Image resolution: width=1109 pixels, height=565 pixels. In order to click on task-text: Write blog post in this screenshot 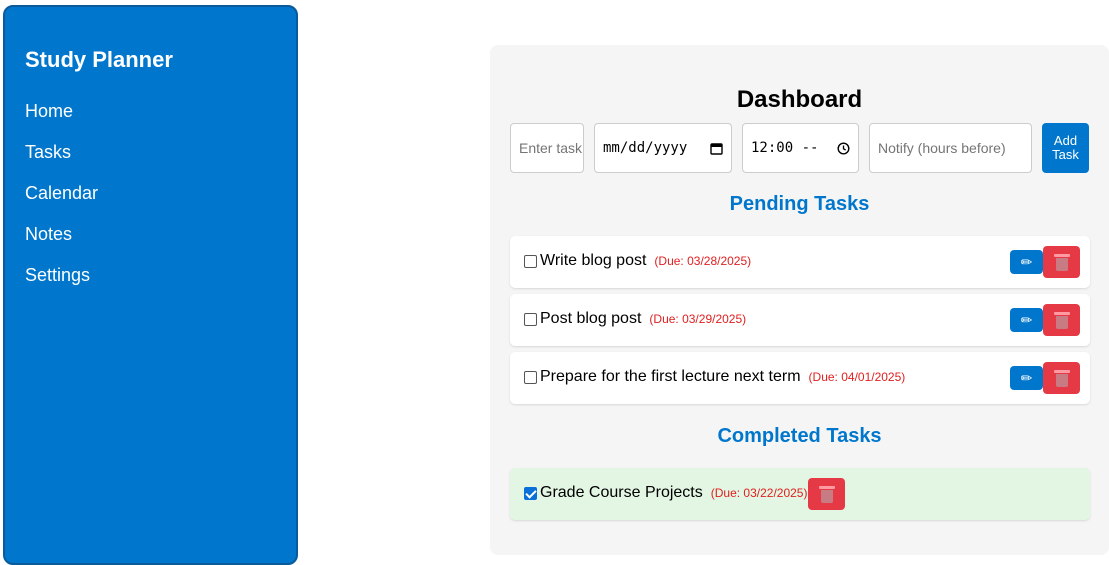, I will do `click(593, 260)`.